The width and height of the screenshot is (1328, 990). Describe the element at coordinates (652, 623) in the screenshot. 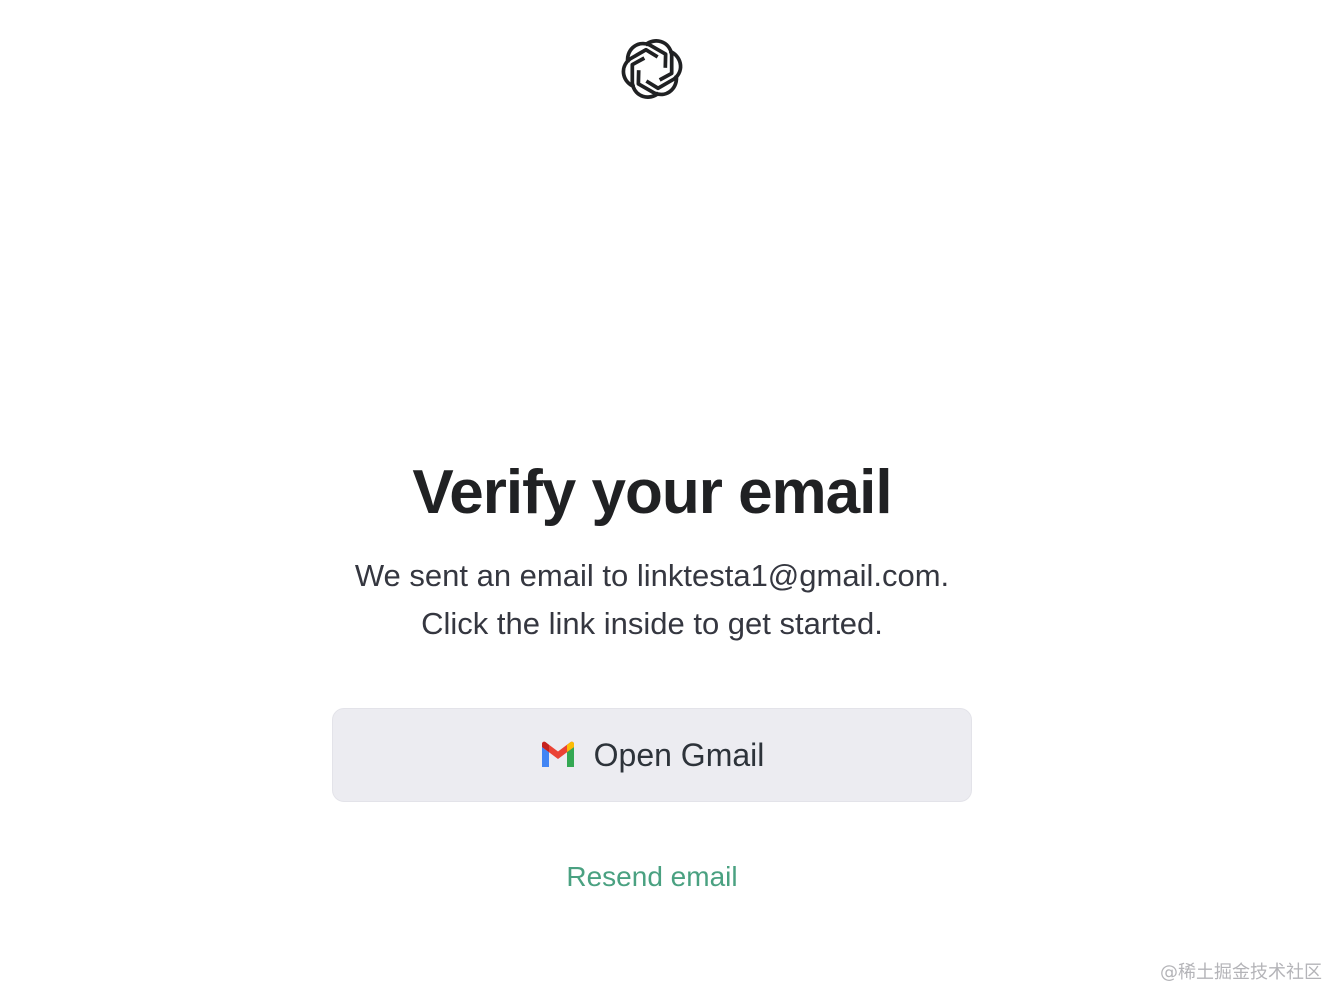

I see `click-link-message: Click the link inside to get started.` at that location.